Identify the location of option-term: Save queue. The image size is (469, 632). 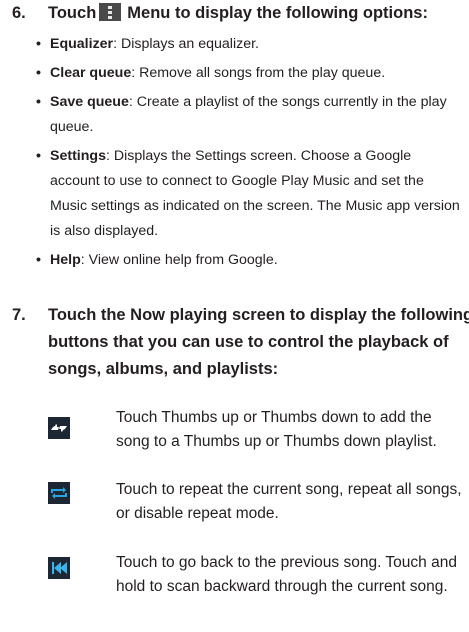
(89, 102).